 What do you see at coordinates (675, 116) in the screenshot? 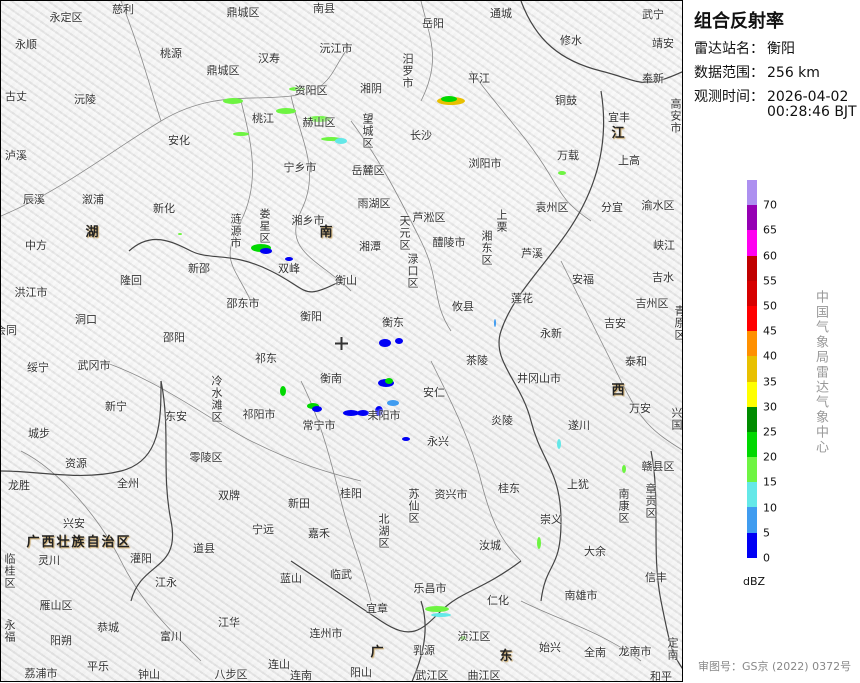
I see `place-label: 高安市` at bounding box center [675, 116].